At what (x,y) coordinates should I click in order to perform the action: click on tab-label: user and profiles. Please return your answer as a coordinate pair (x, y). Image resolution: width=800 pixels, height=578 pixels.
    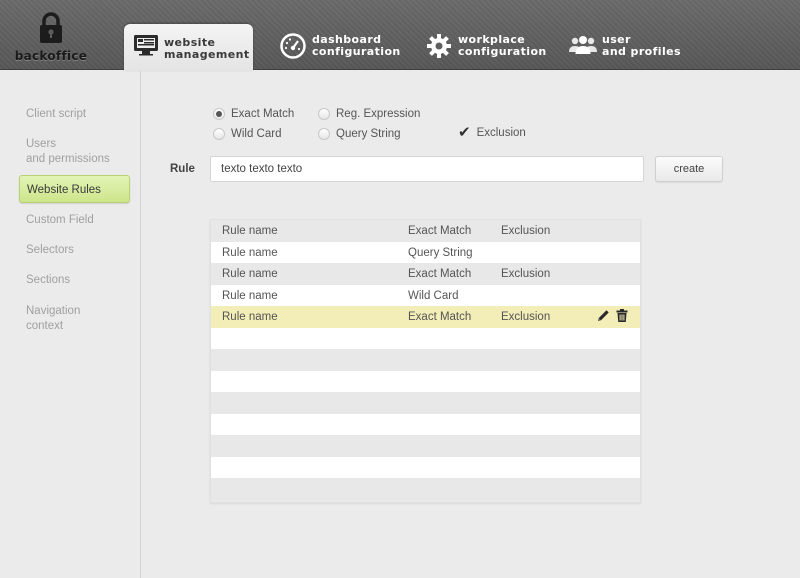
    Looking at the image, I should click on (641, 45).